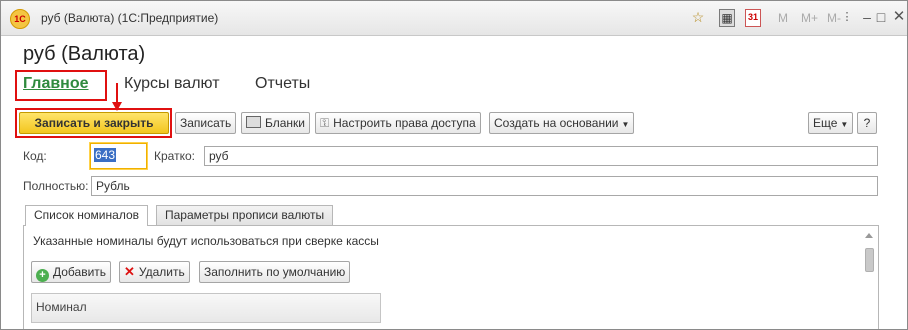  What do you see at coordinates (161, 272) in the screenshot?
I see `delete-button-label: Удалить` at bounding box center [161, 272].